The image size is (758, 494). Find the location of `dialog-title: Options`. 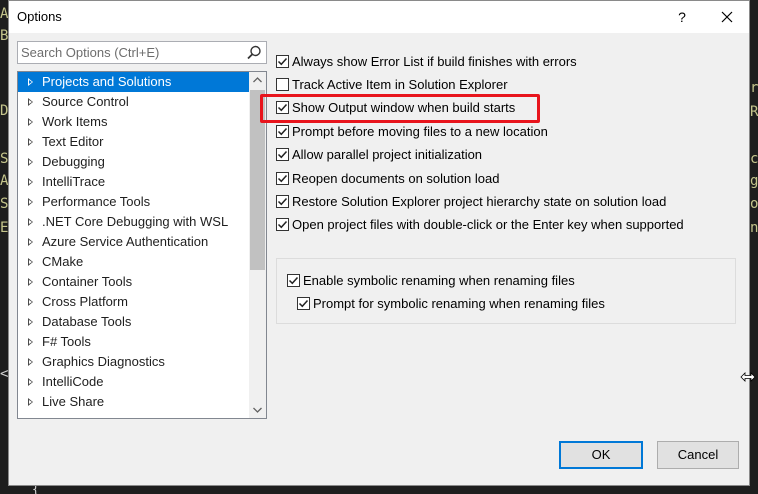

dialog-title: Options is located at coordinates (39, 16).